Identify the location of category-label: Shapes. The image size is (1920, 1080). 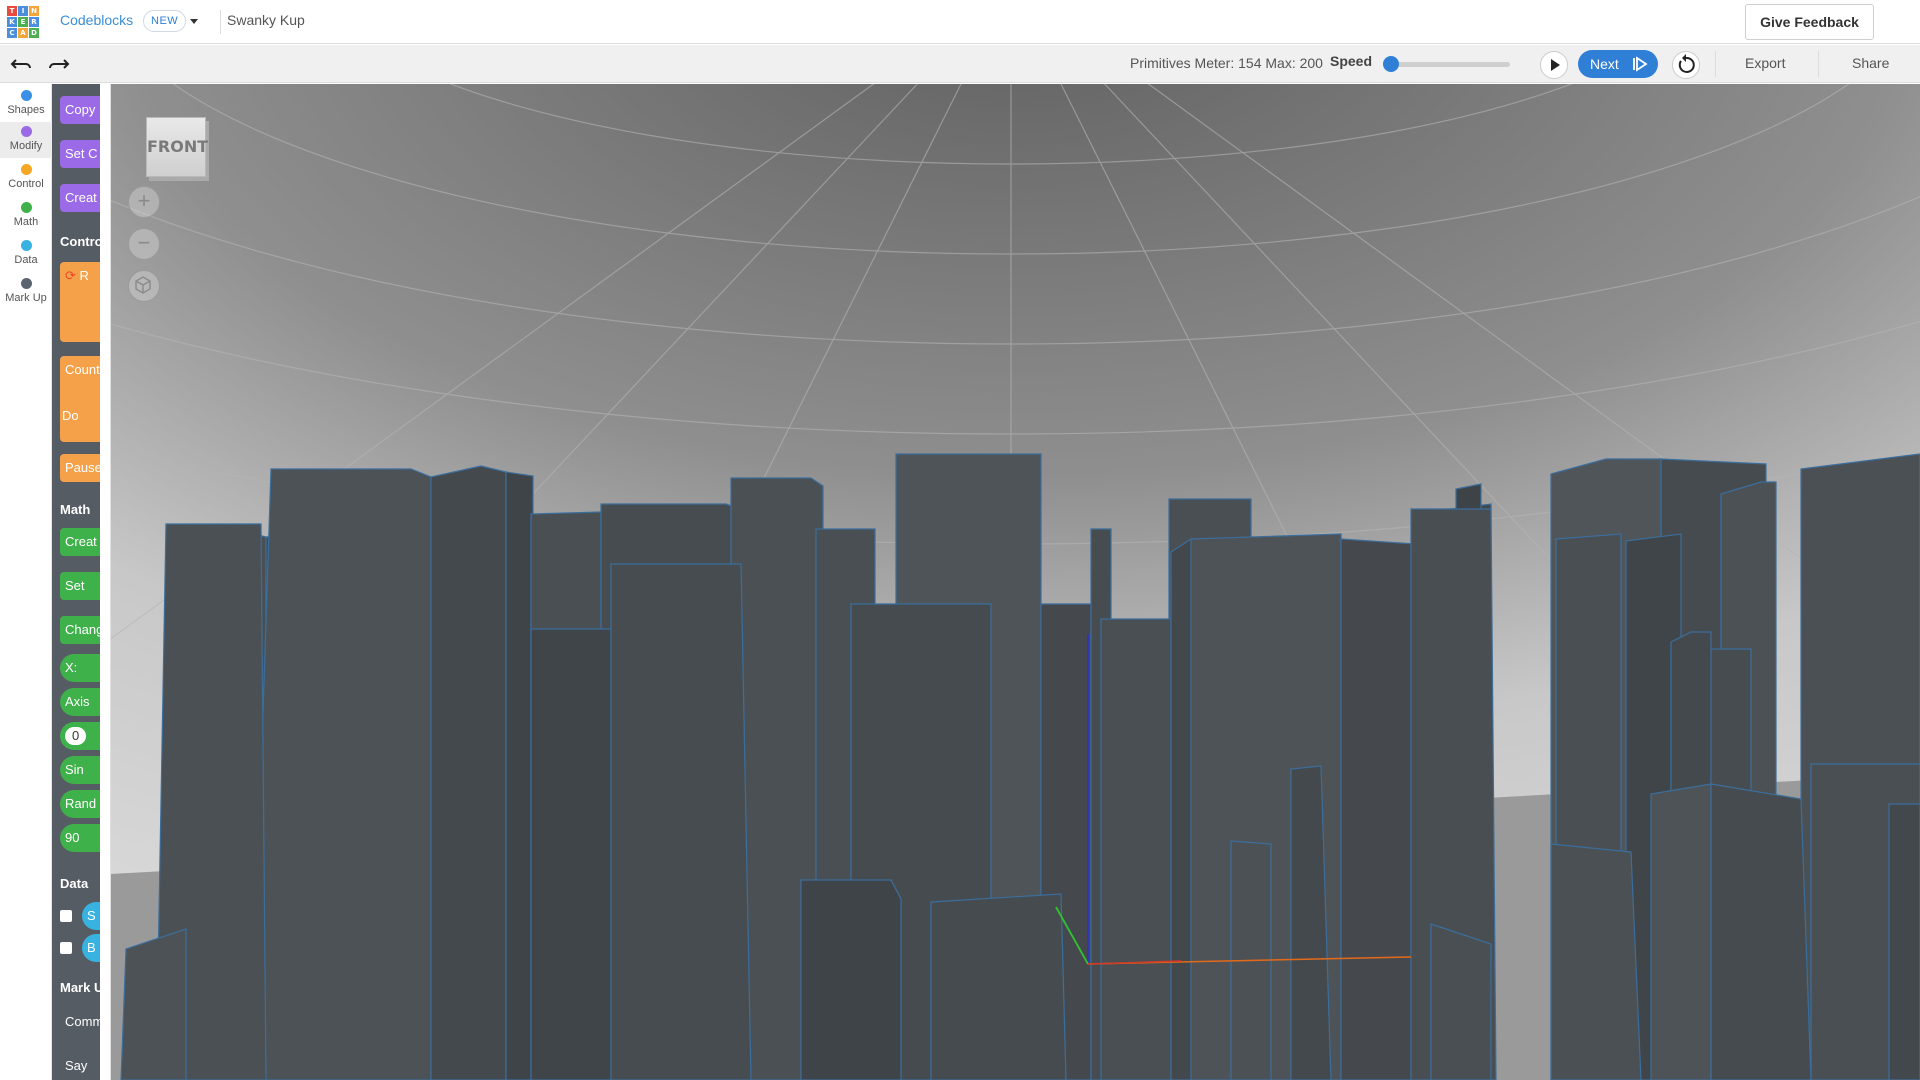
(26, 110).